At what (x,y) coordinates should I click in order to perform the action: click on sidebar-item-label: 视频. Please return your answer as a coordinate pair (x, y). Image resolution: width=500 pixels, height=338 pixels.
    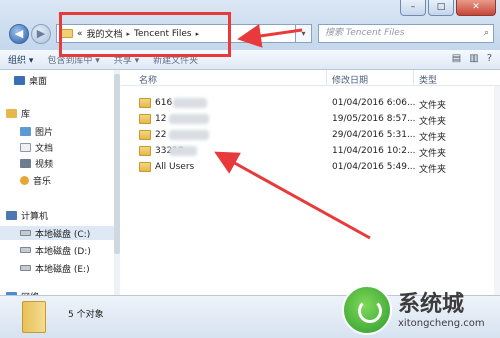
    Looking at the image, I should click on (44, 164).